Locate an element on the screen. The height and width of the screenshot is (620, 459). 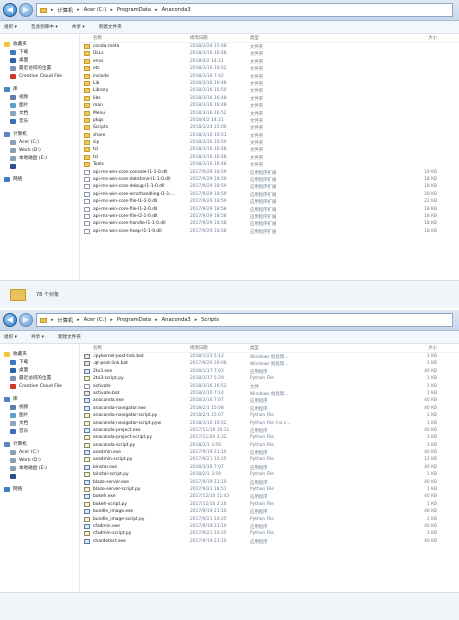
file-row: etc 2018/3/16 16:52 文件夹 is located at coordinates (270, 68).